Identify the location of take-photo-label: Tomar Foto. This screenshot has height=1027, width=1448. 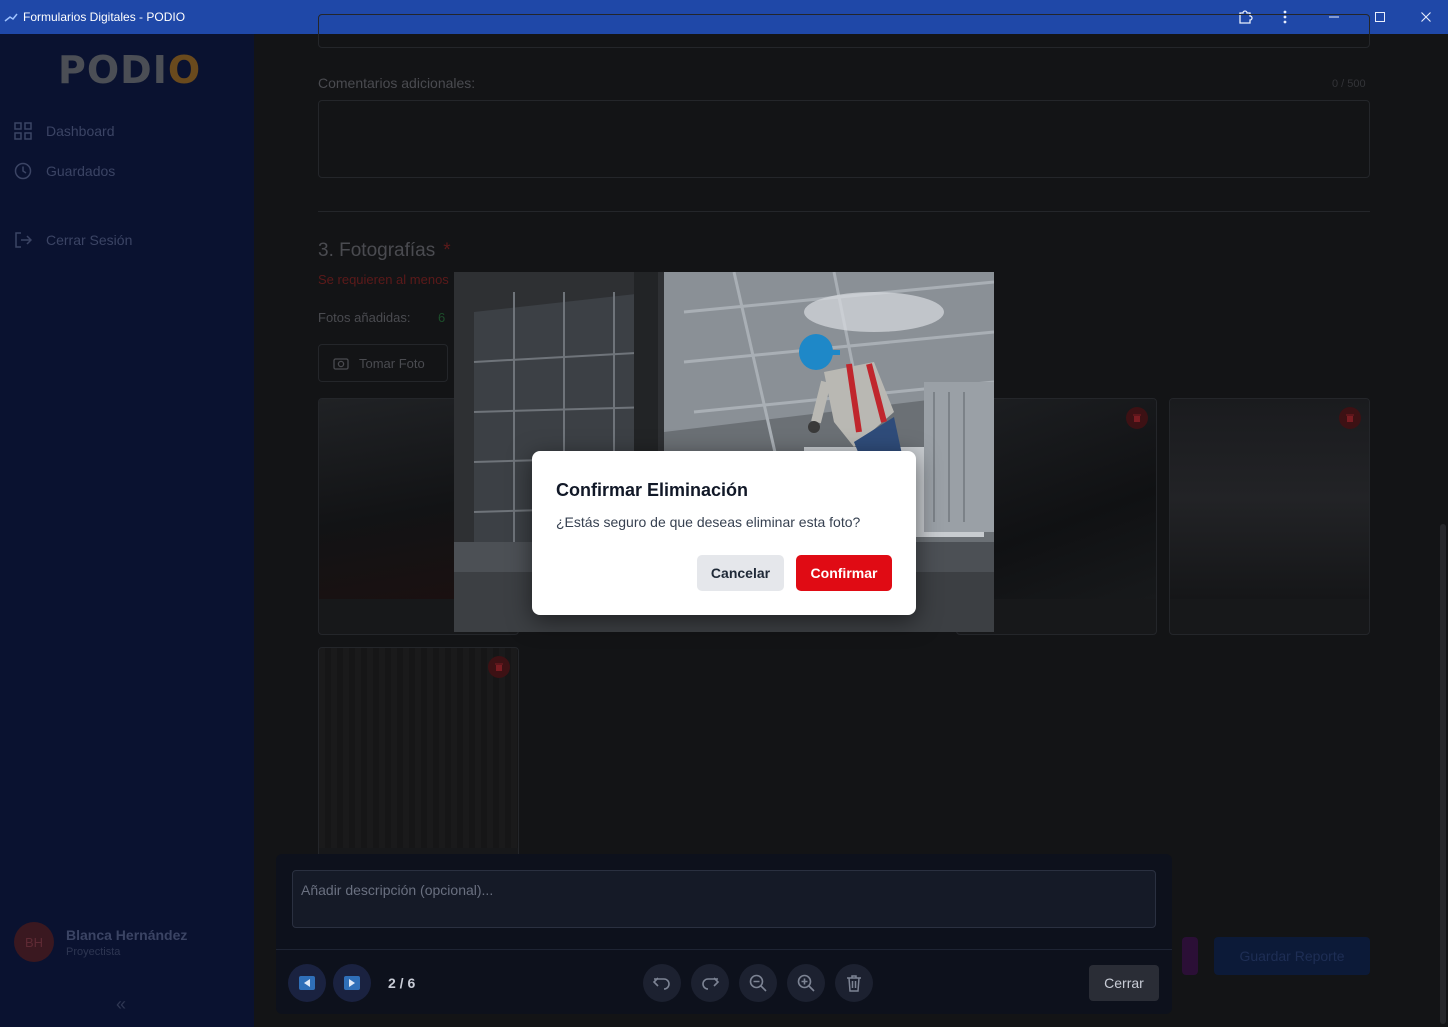
(392, 363).